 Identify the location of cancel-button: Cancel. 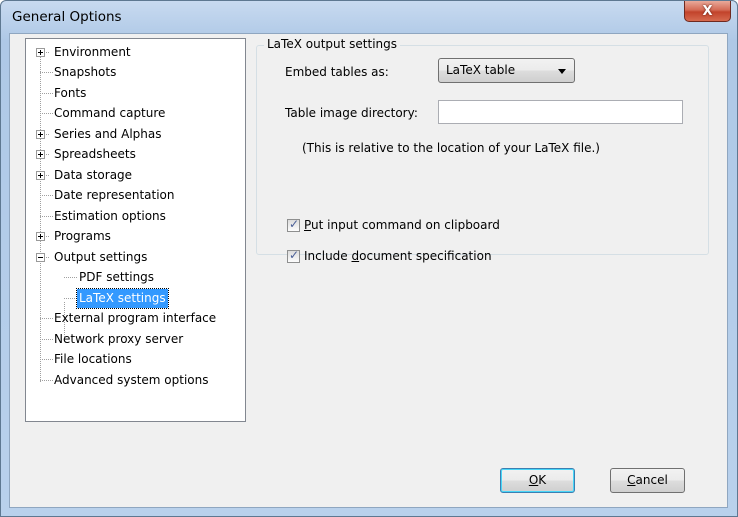
(647, 480).